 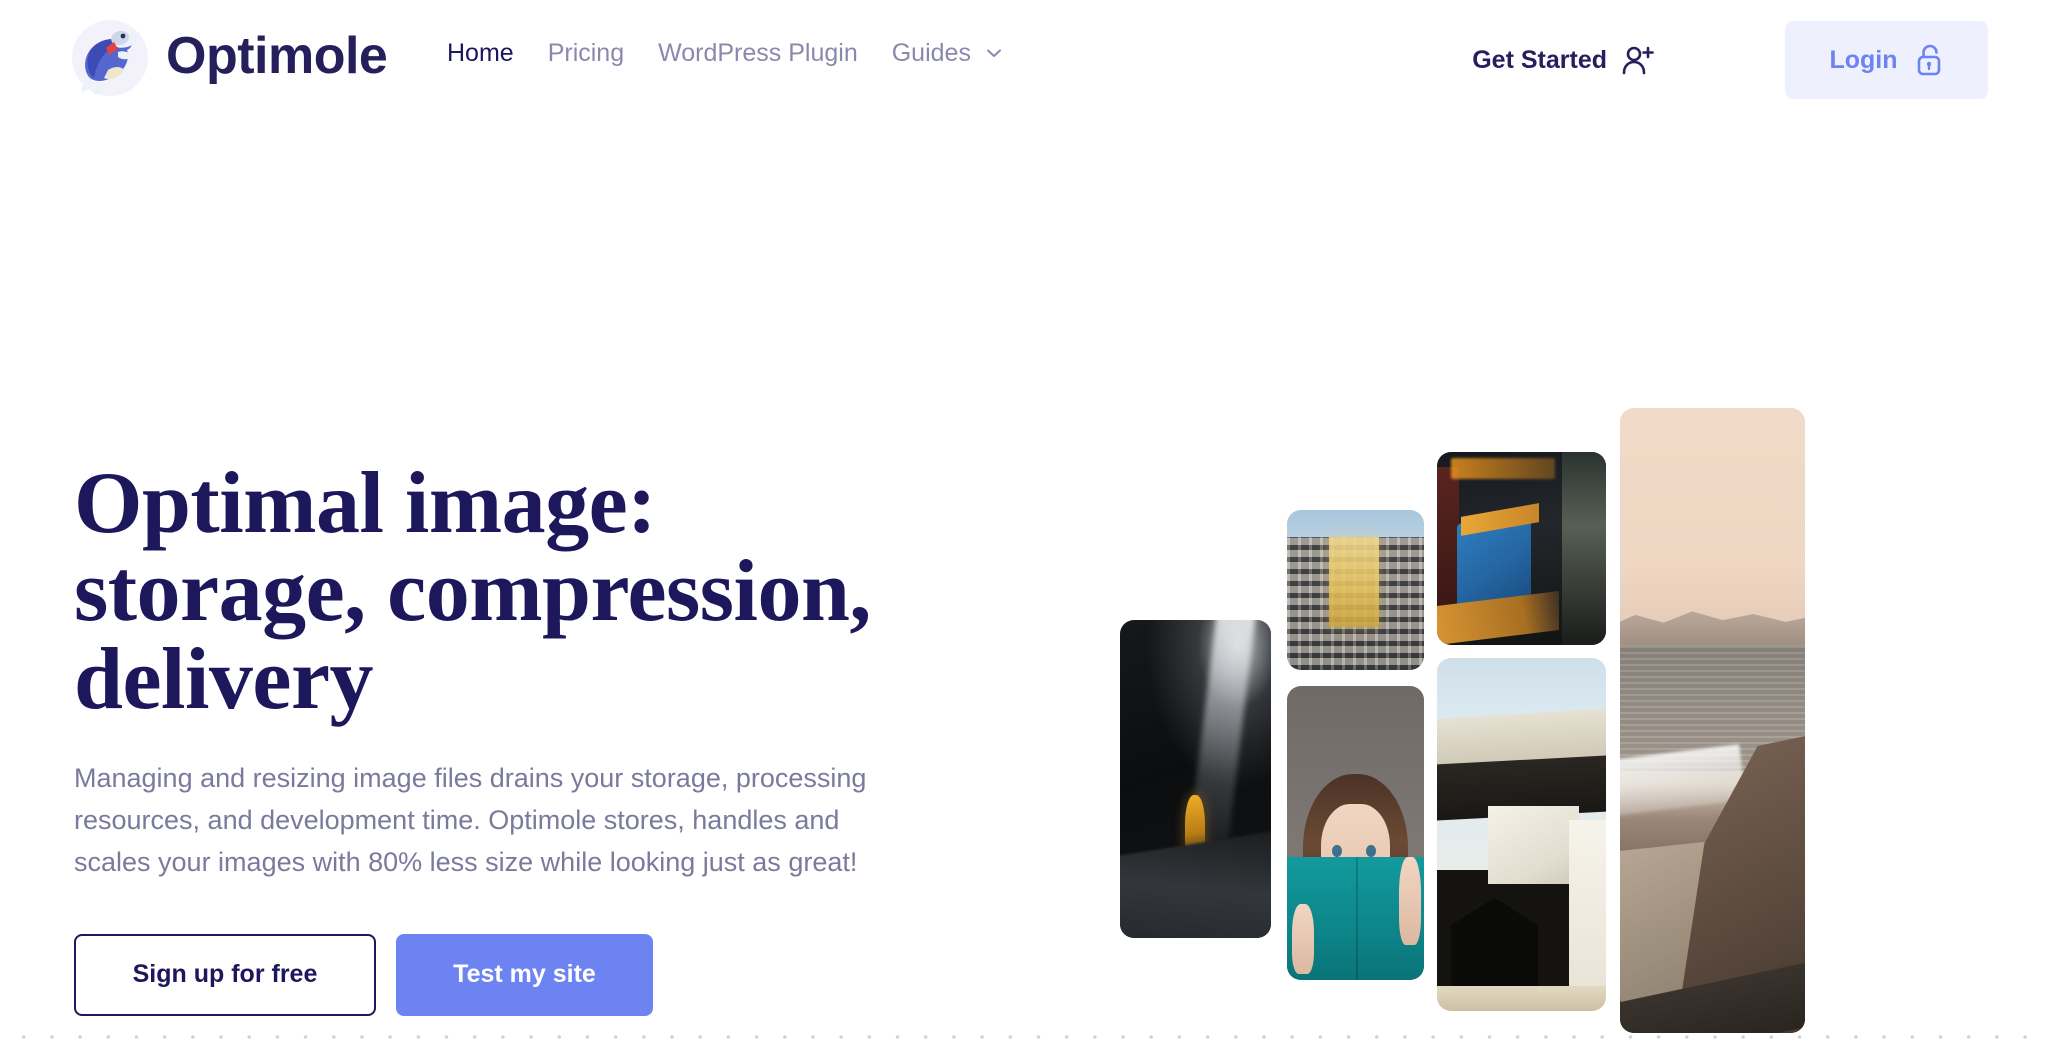 I want to click on login-button-label: Login, so click(x=1863, y=59).